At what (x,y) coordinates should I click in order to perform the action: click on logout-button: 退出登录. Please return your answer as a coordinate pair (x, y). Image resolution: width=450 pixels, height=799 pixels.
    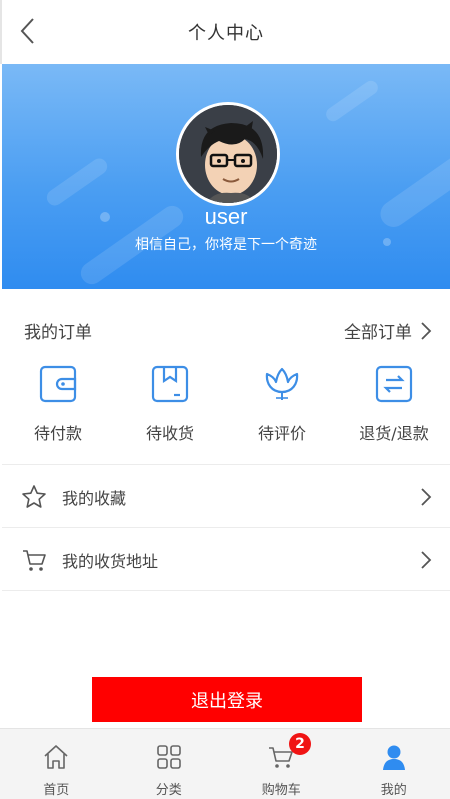
    Looking at the image, I should click on (227, 699).